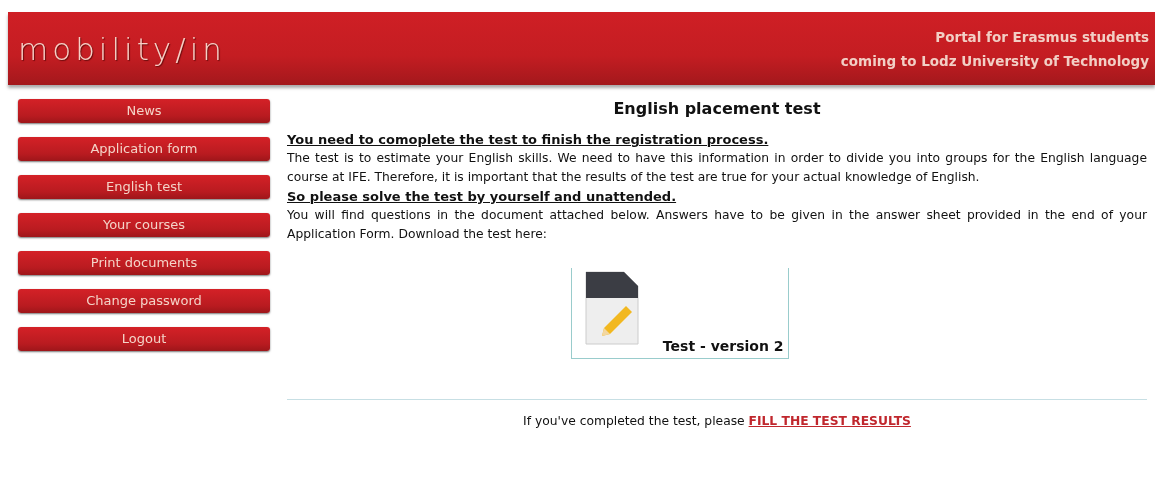 The height and width of the screenshot is (501, 1155). I want to click on download-link: Test - version 2, so click(679, 313).